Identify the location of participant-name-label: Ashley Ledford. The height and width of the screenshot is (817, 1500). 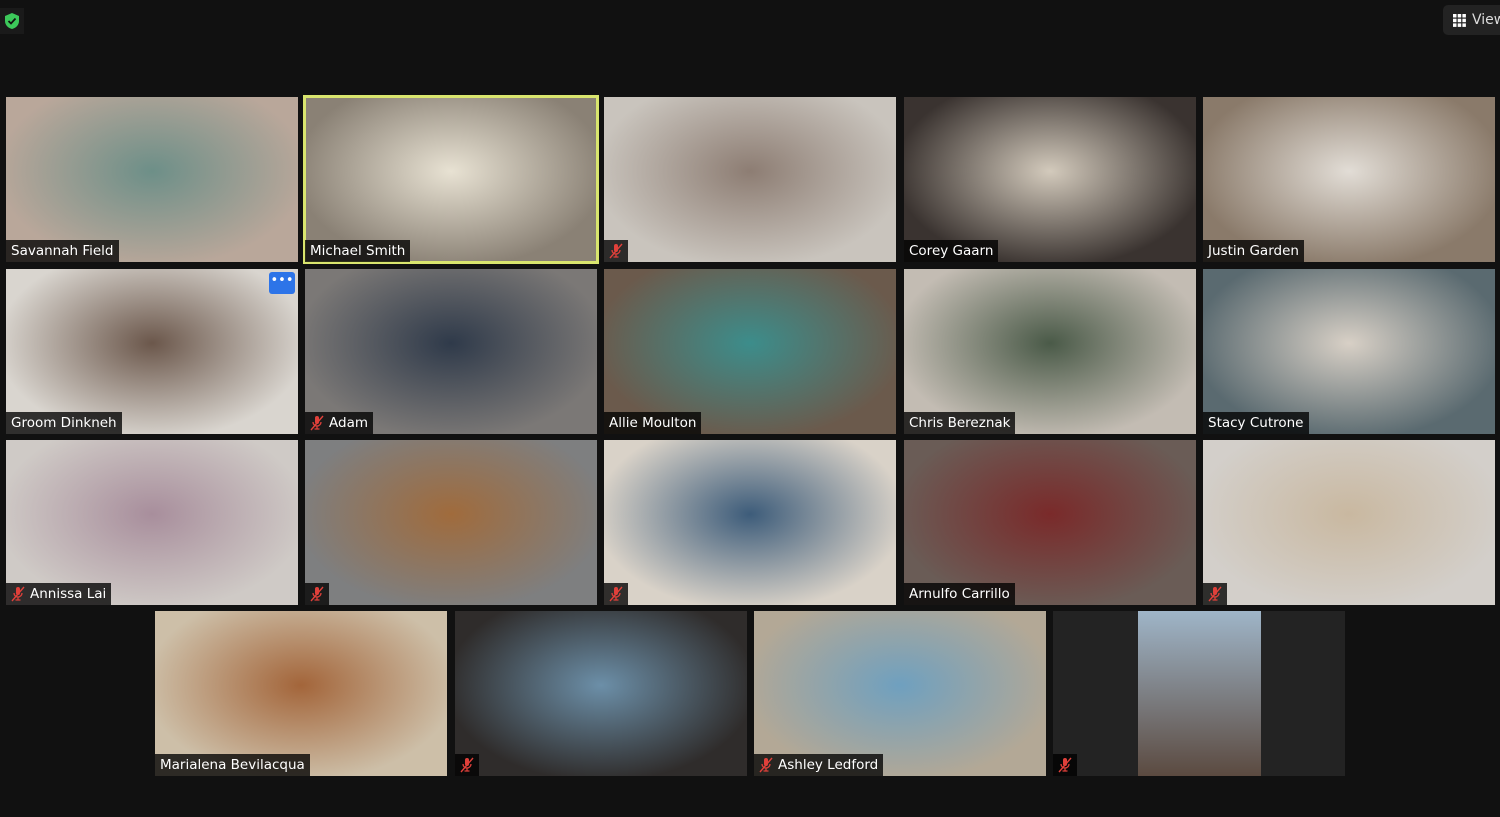
(819, 765).